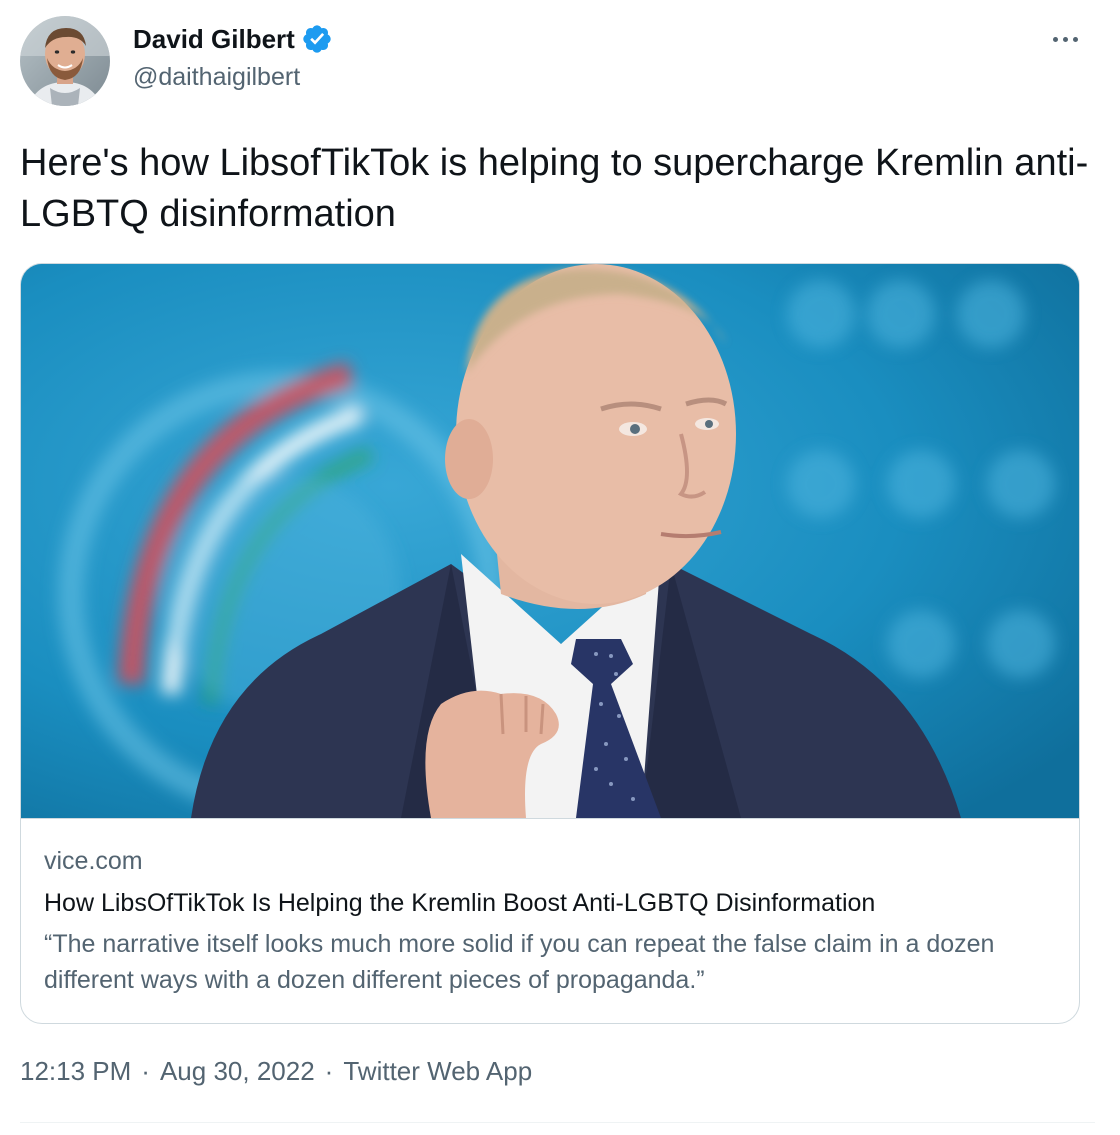  I want to click on tweet-source-link: Twitter Web App, so click(437, 1071).